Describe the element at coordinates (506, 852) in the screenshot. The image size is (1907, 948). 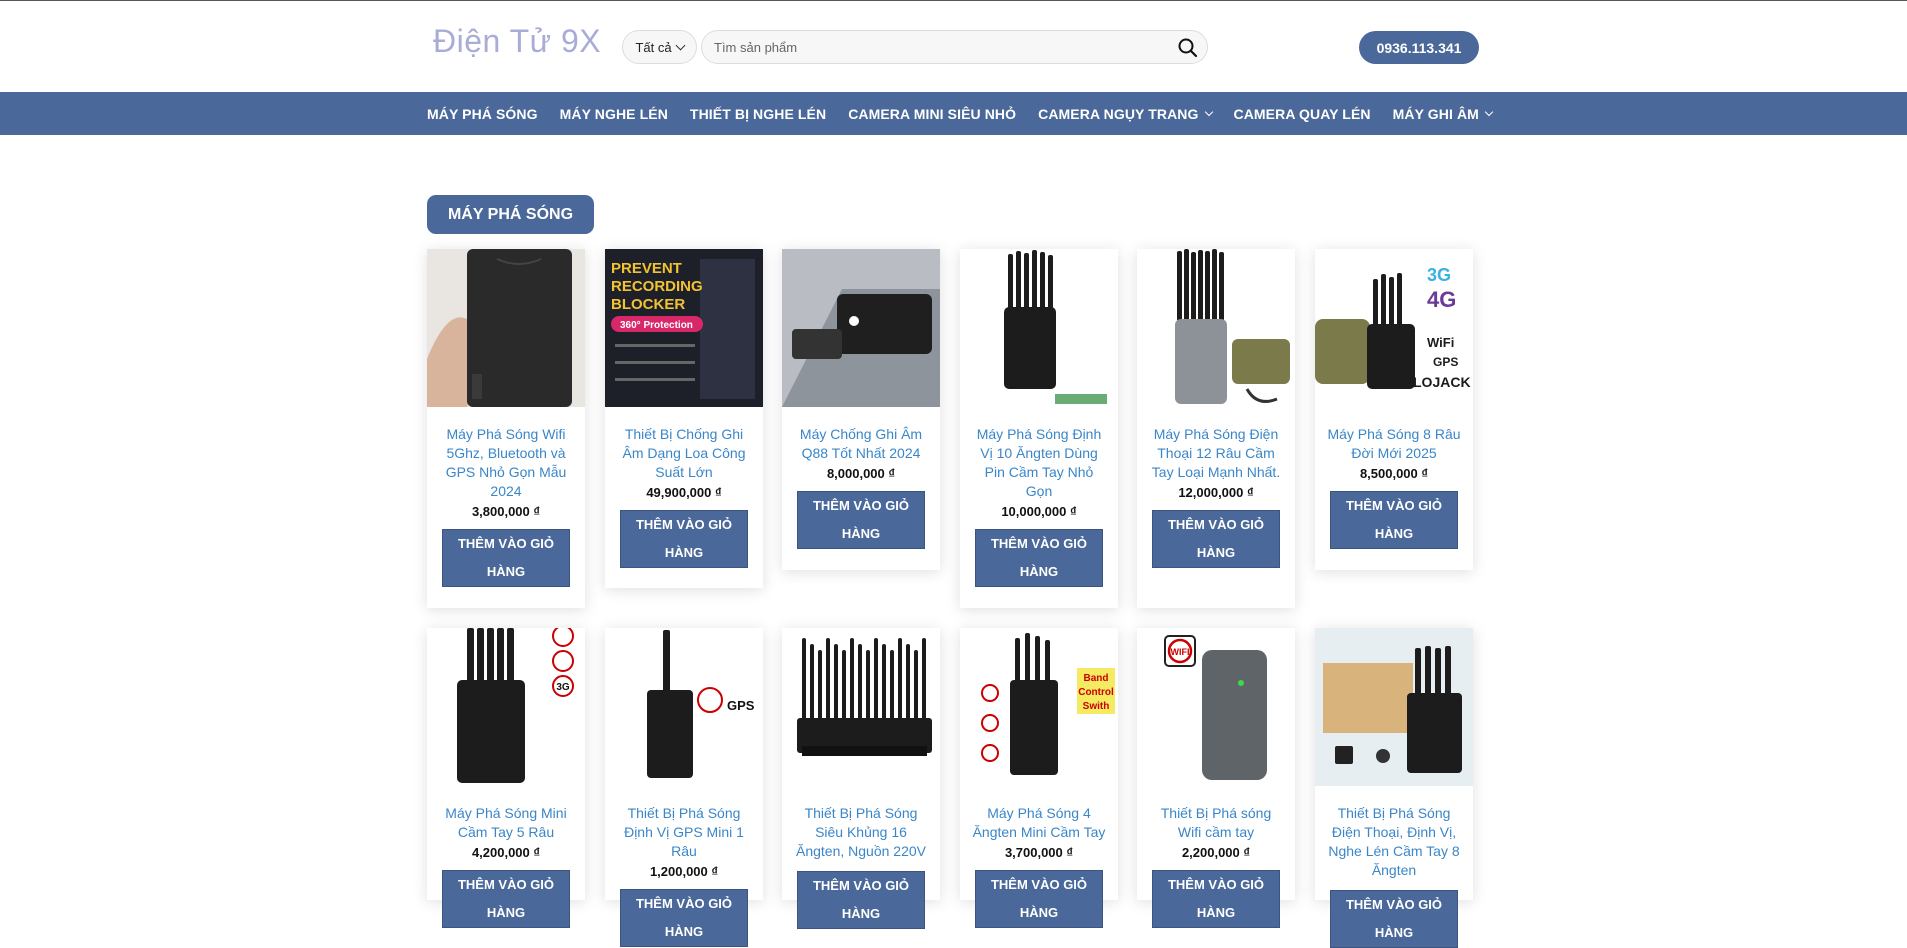
I see `product-price: 4,200,000 ₫` at that location.